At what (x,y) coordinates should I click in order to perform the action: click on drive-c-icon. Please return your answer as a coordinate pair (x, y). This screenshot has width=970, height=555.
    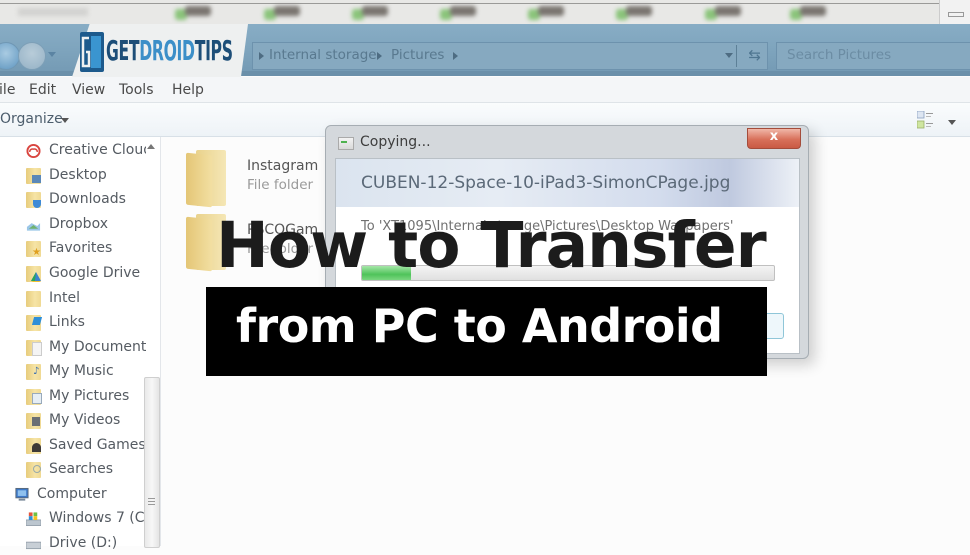
    Looking at the image, I should click on (33, 519).